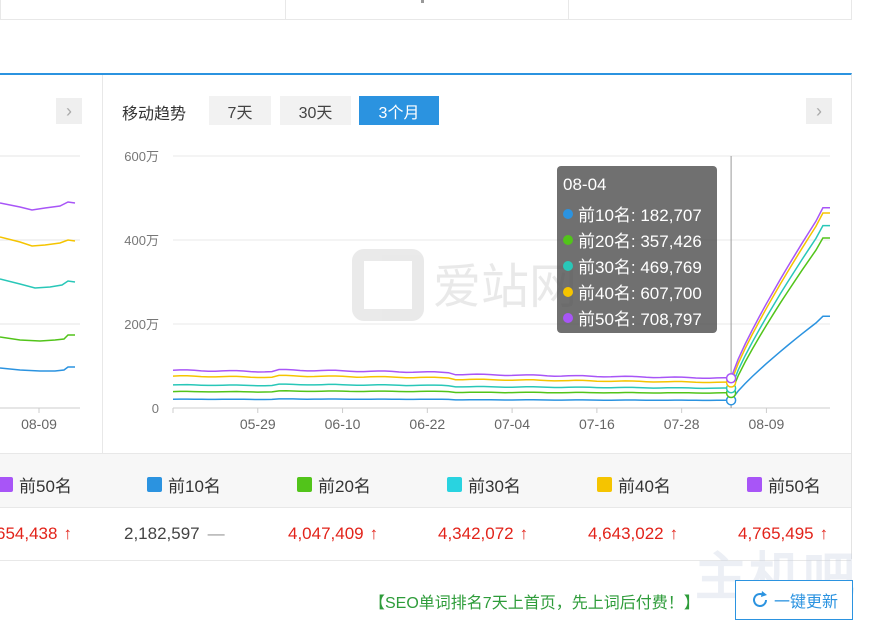  I want to click on update-button-label: 一键更新, so click(805, 602).